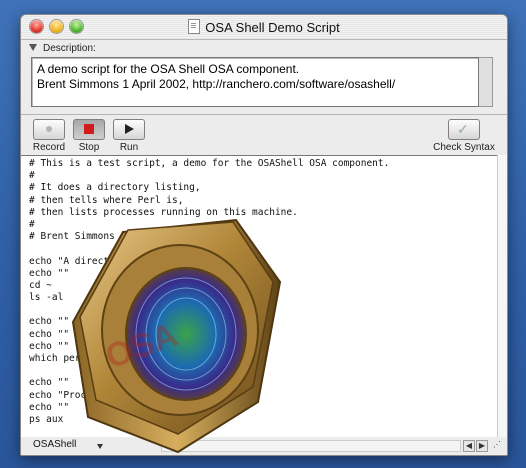 The image size is (526, 468). I want to click on window-title: OSA Shell Demo Script, so click(272, 27).